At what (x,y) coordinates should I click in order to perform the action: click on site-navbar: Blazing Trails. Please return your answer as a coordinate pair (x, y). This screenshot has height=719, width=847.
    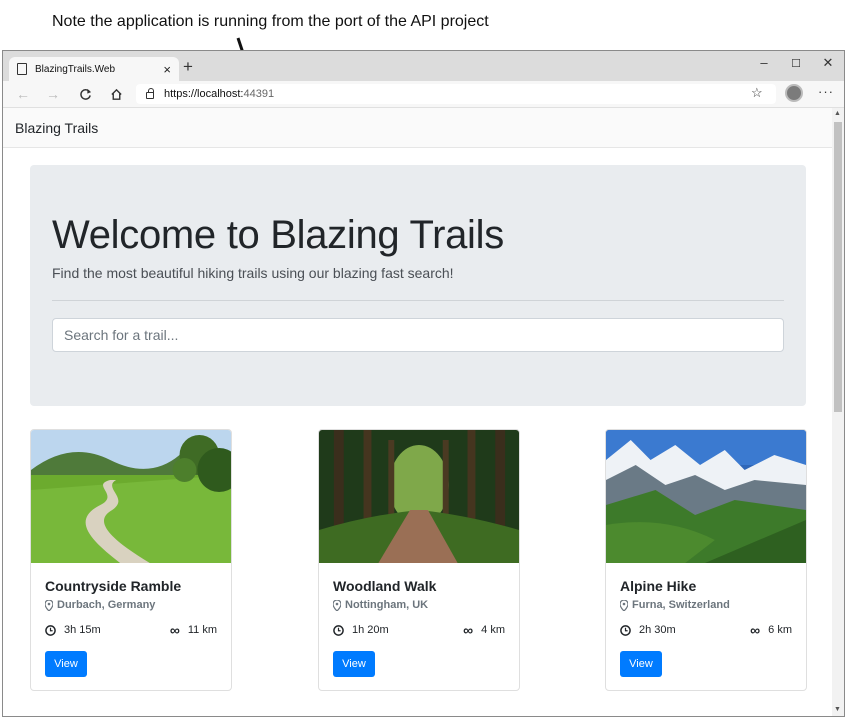
    Looking at the image, I should click on (417, 128).